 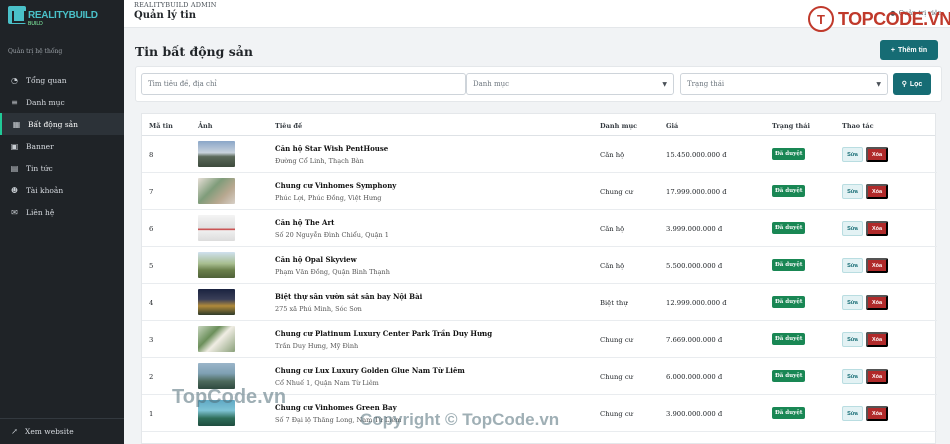 I want to click on row-id: 7, so click(x=151, y=192).